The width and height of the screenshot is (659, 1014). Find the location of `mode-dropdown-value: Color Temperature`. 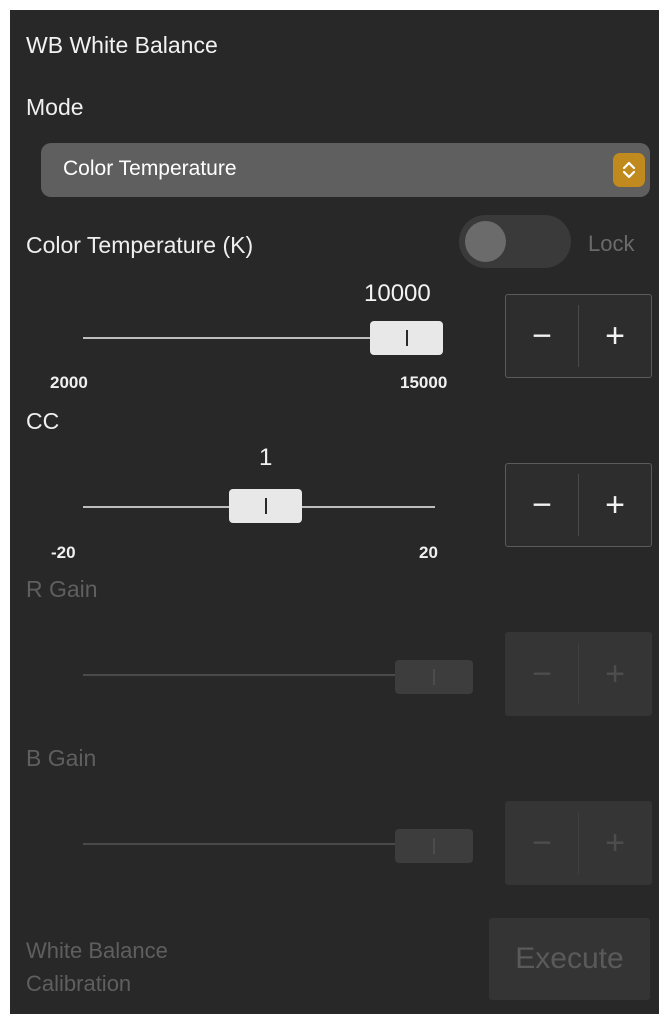

mode-dropdown-value: Color Temperature is located at coordinates (150, 168).